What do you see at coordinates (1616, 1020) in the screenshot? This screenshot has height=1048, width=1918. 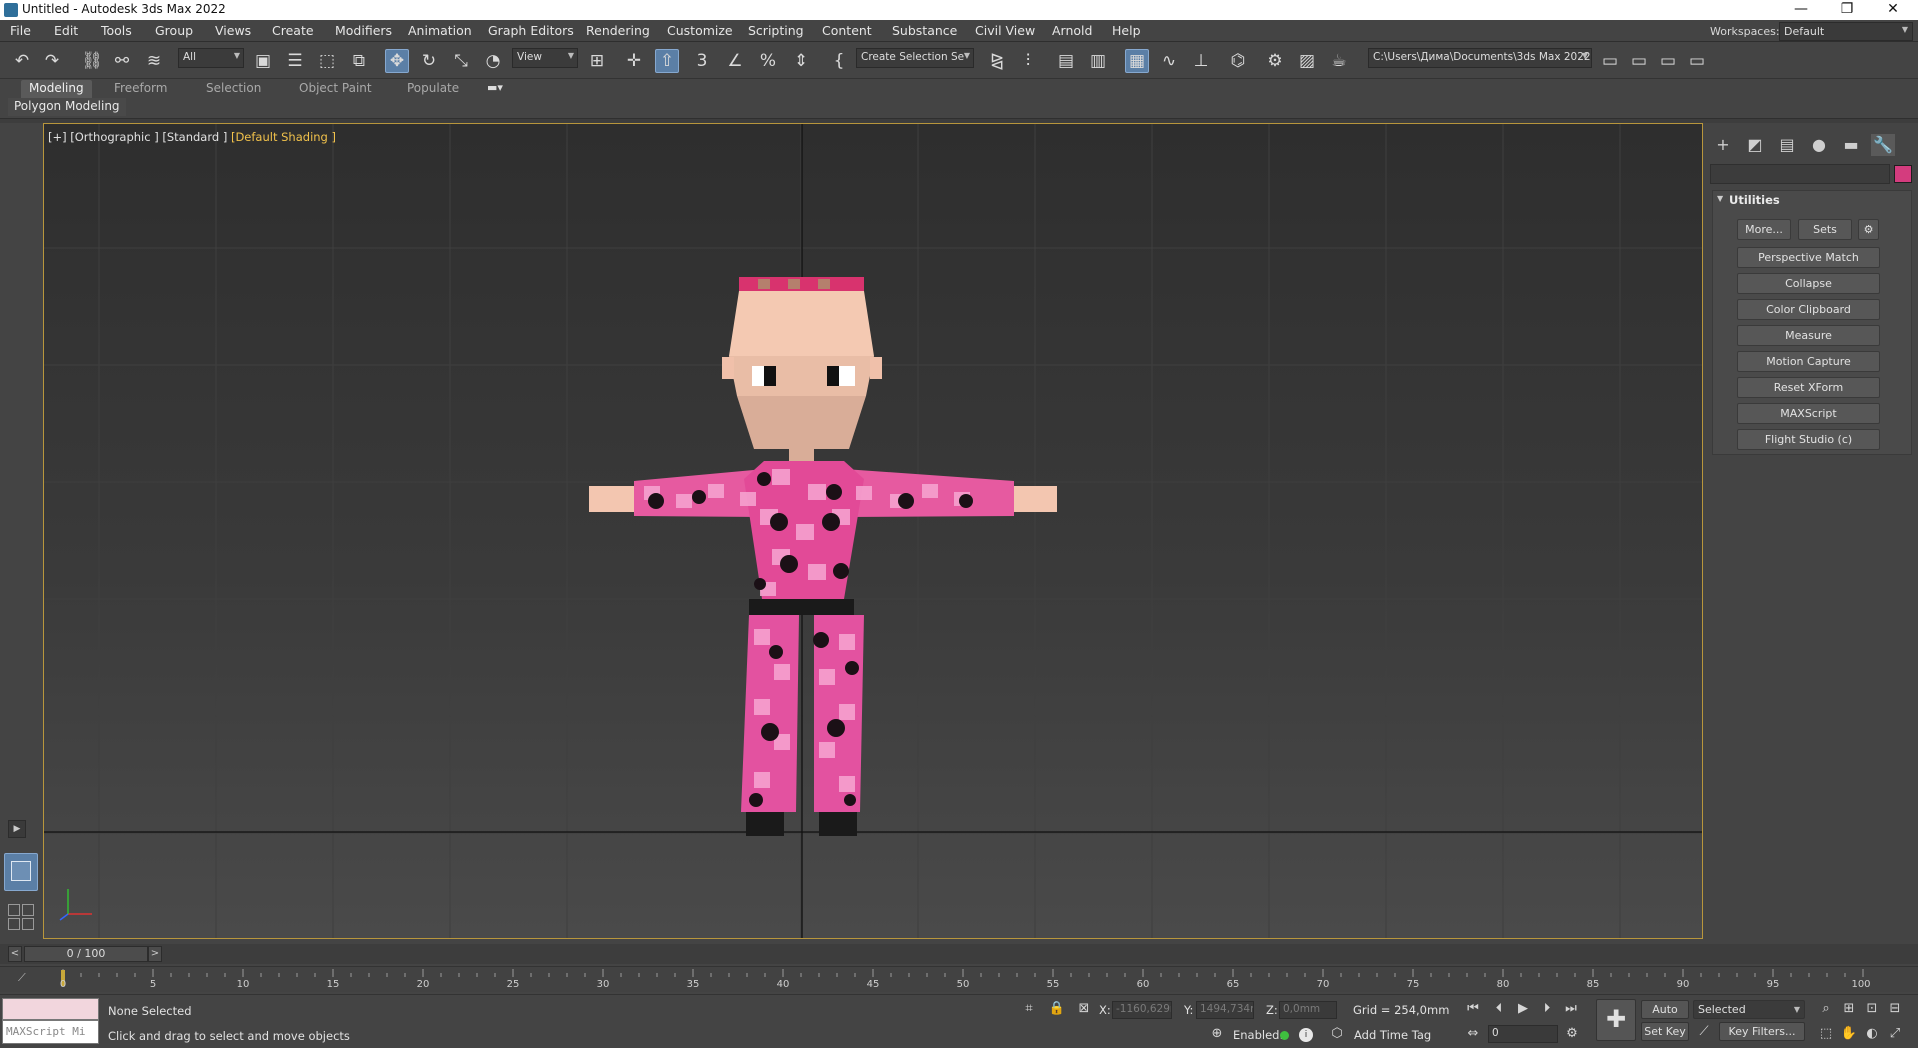 I see `set-key-large-button: ✚` at bounding box center [1616, 1020].